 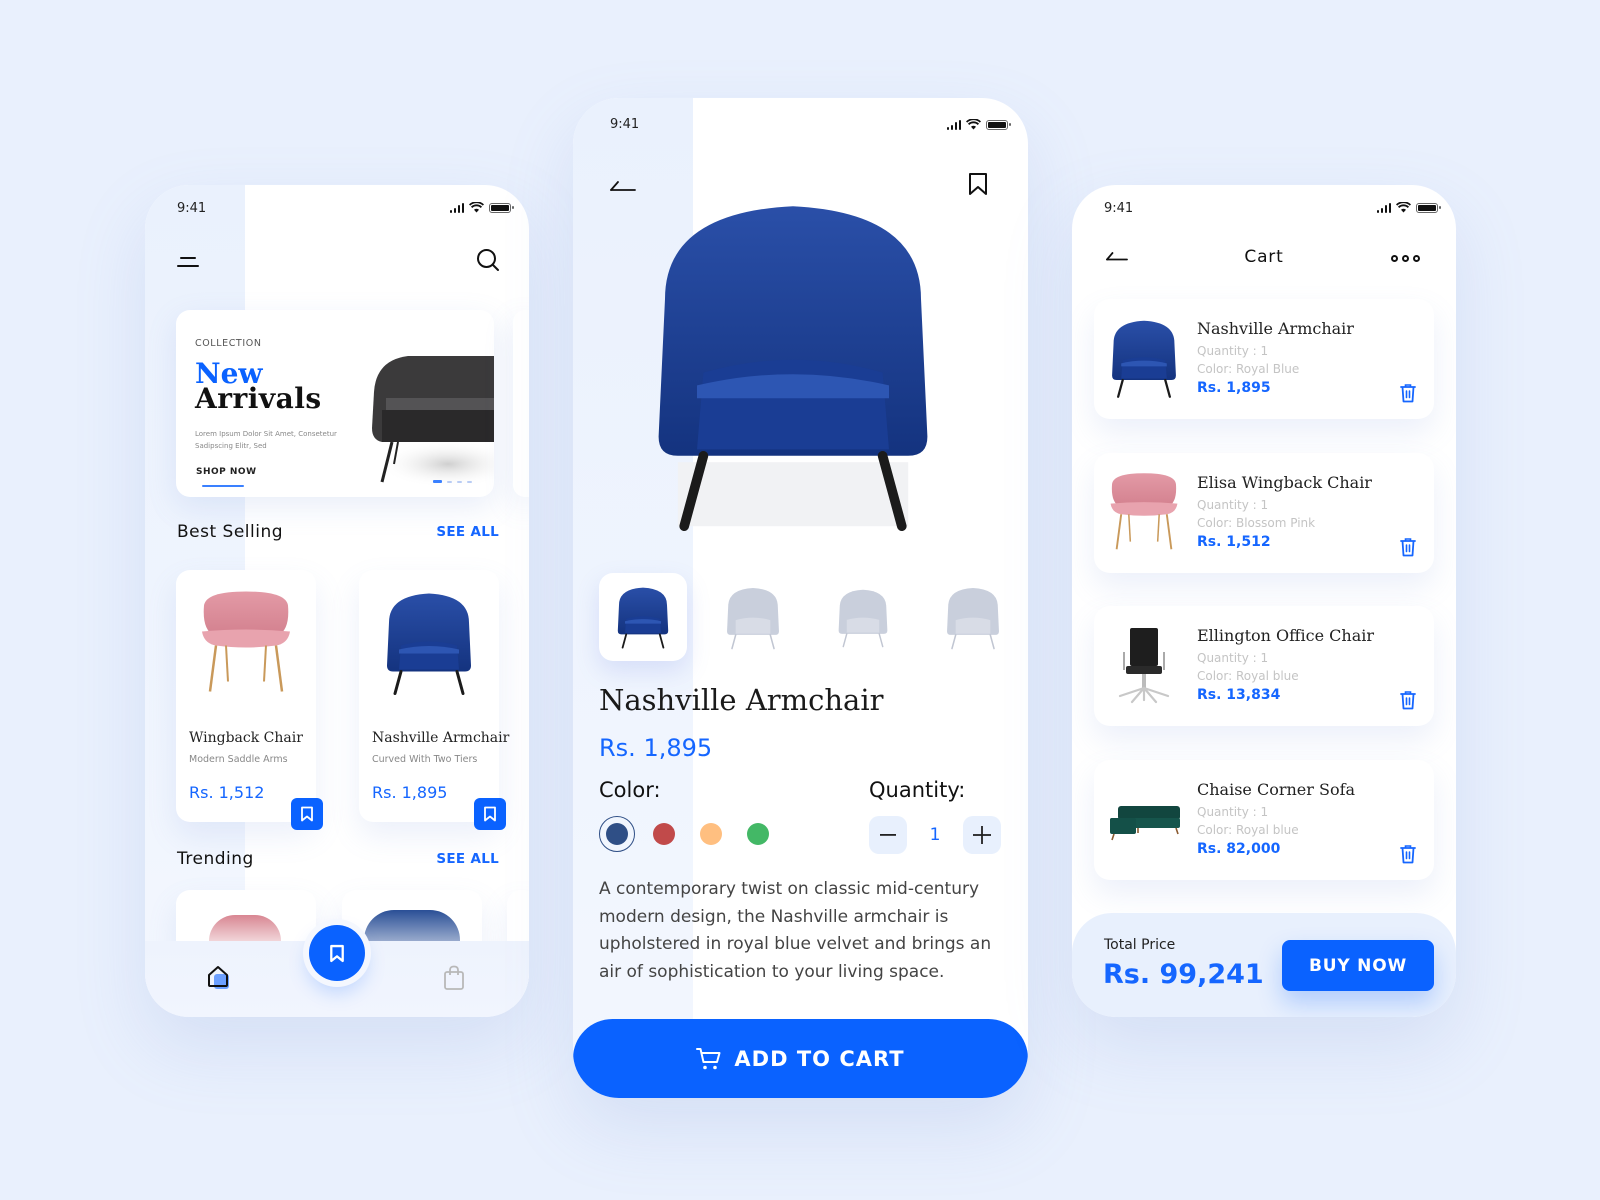 I want to click on quantity-value: 1, so click(x=935, y=835).